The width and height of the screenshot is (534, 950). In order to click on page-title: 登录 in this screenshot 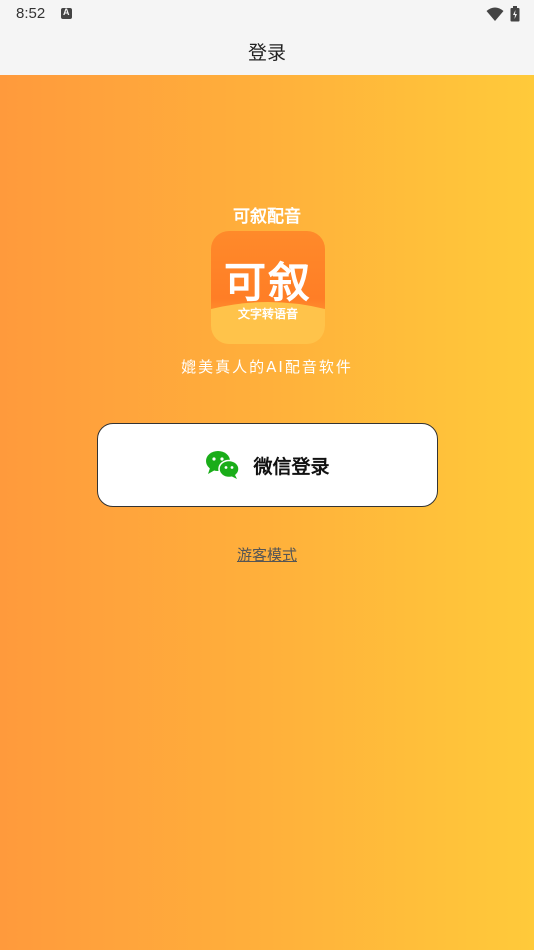, I will do `click(266, 53)`.